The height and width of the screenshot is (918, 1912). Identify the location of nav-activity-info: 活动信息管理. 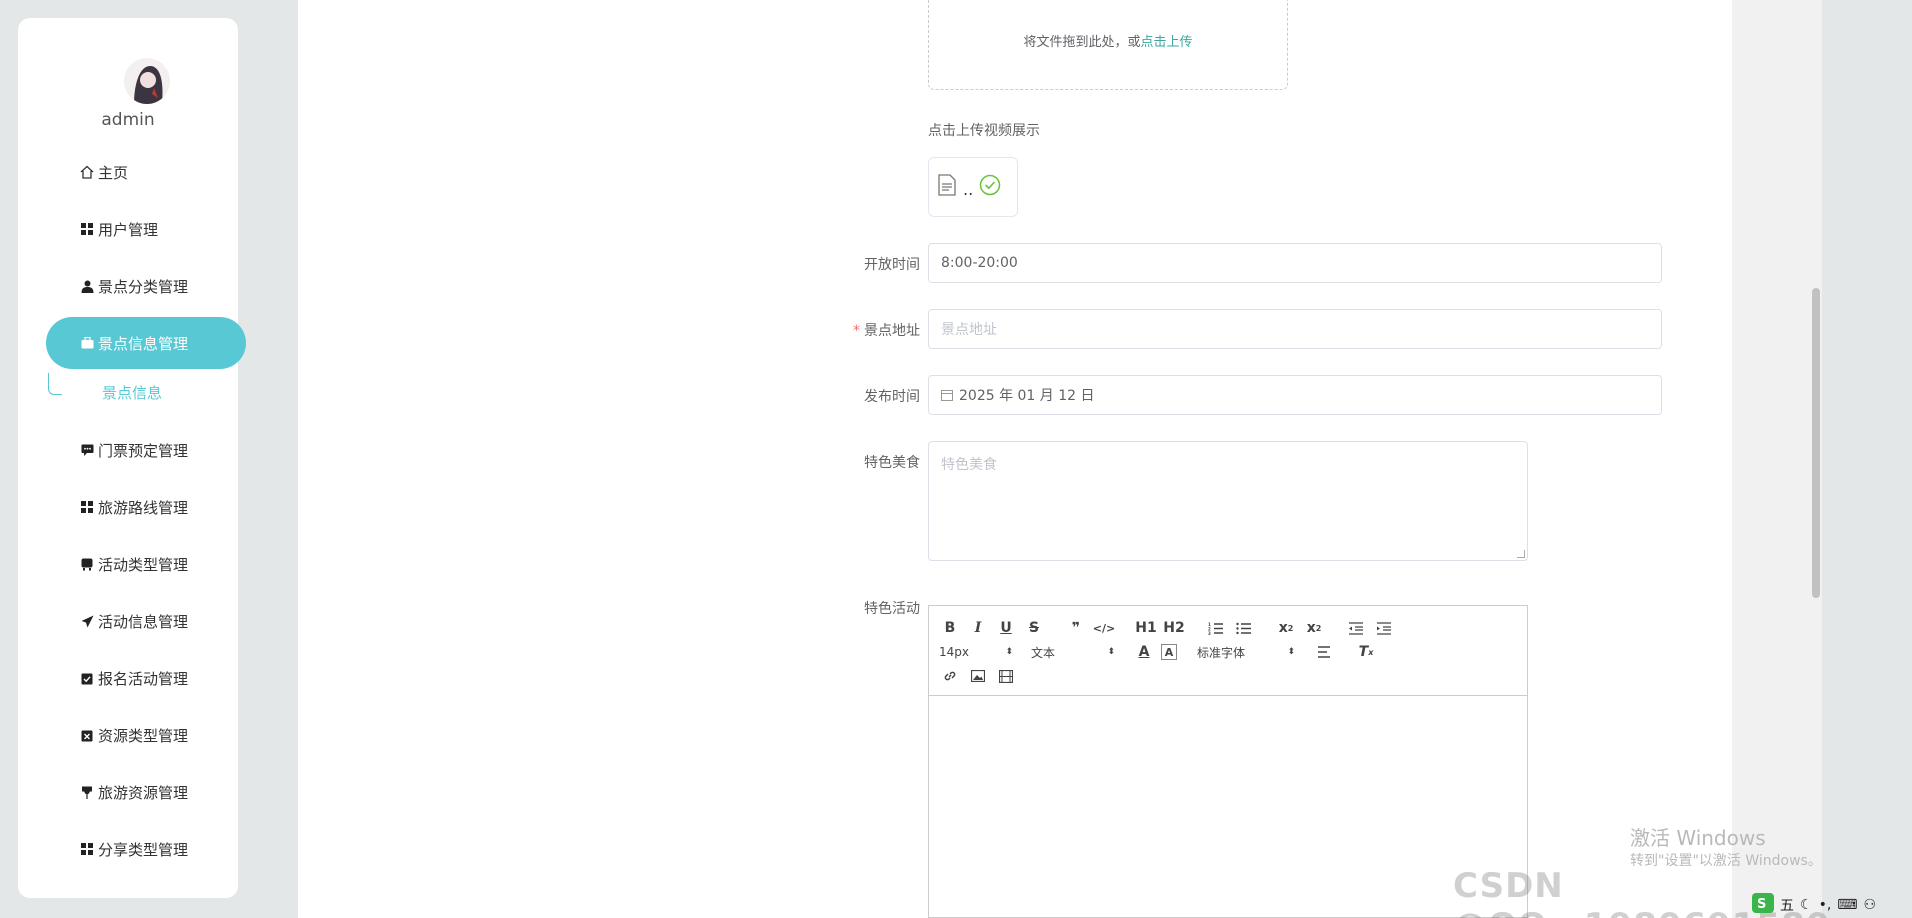
(146, 621).